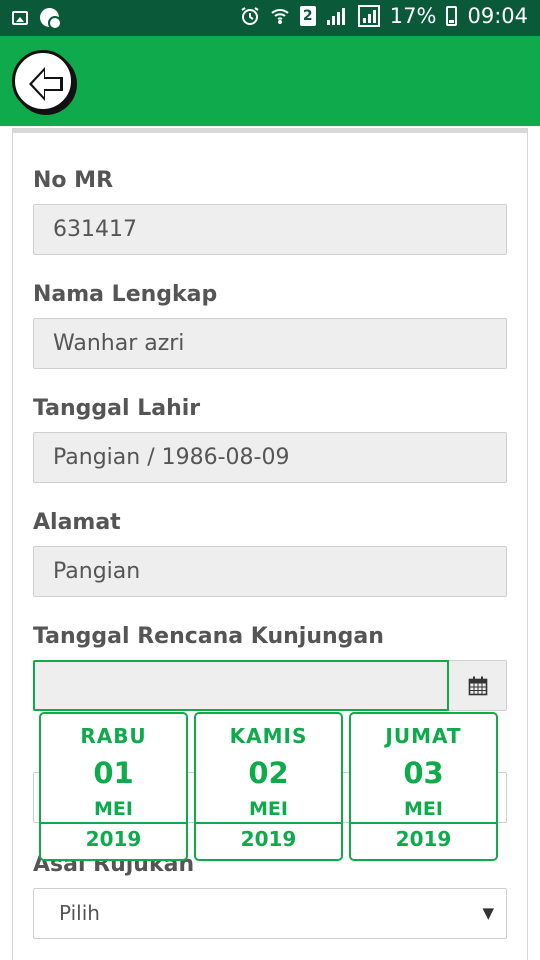 The height and width of the screenshot is (960, 540). I want to click on battery-icon, so click(452, 16).